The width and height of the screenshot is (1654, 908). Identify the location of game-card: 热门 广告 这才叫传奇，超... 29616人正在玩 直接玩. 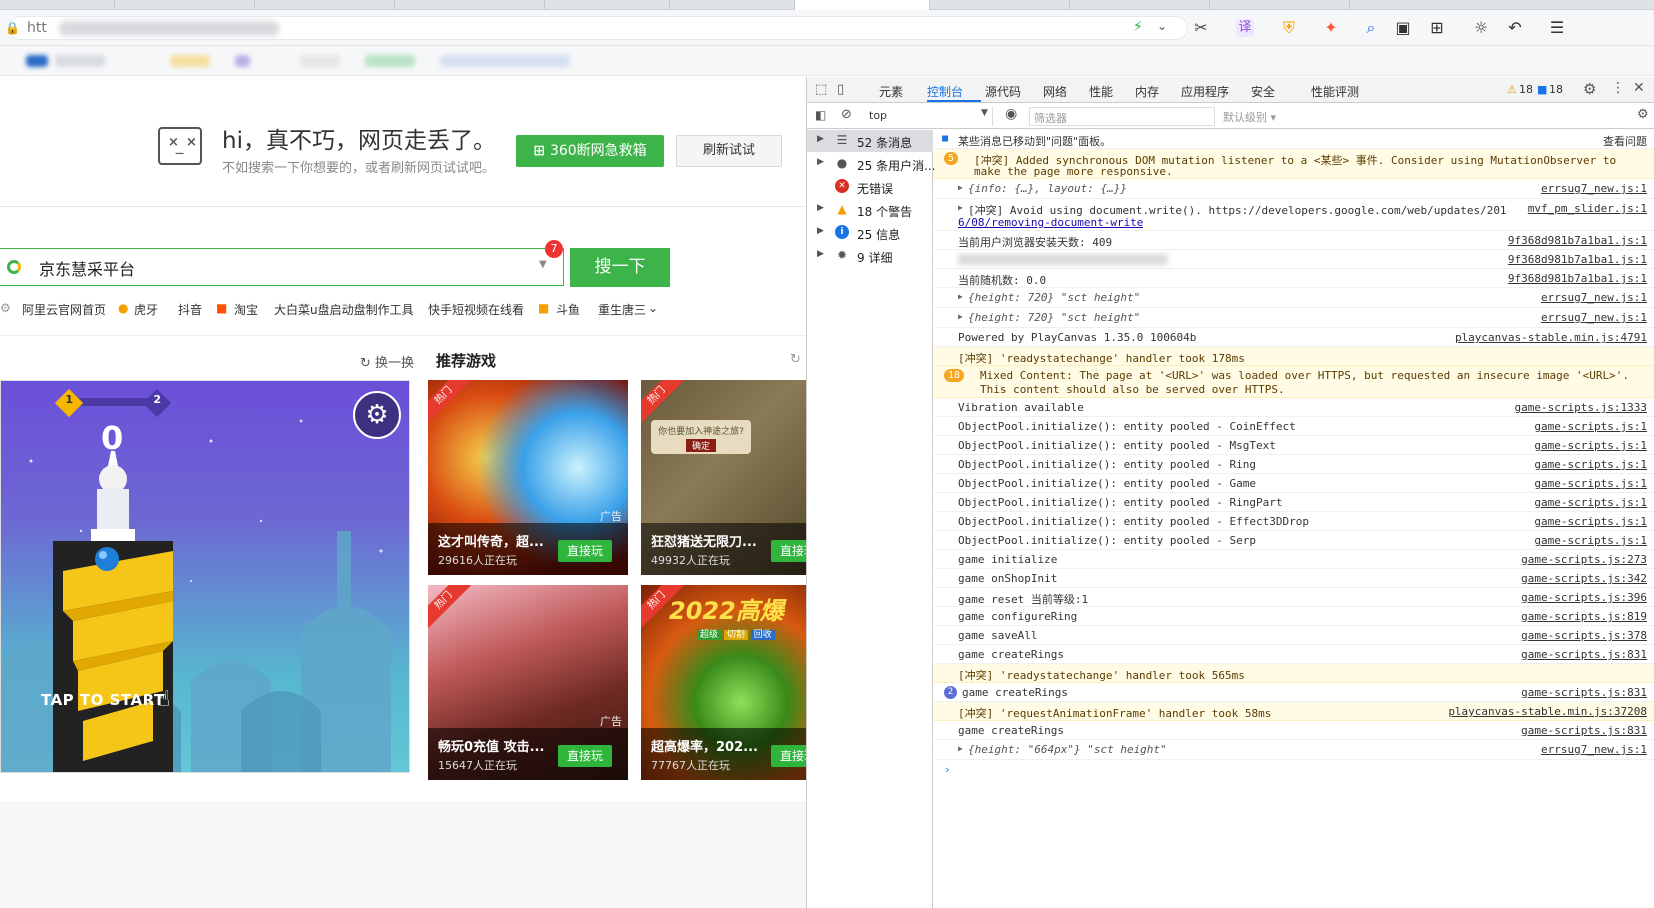
(528, 477).